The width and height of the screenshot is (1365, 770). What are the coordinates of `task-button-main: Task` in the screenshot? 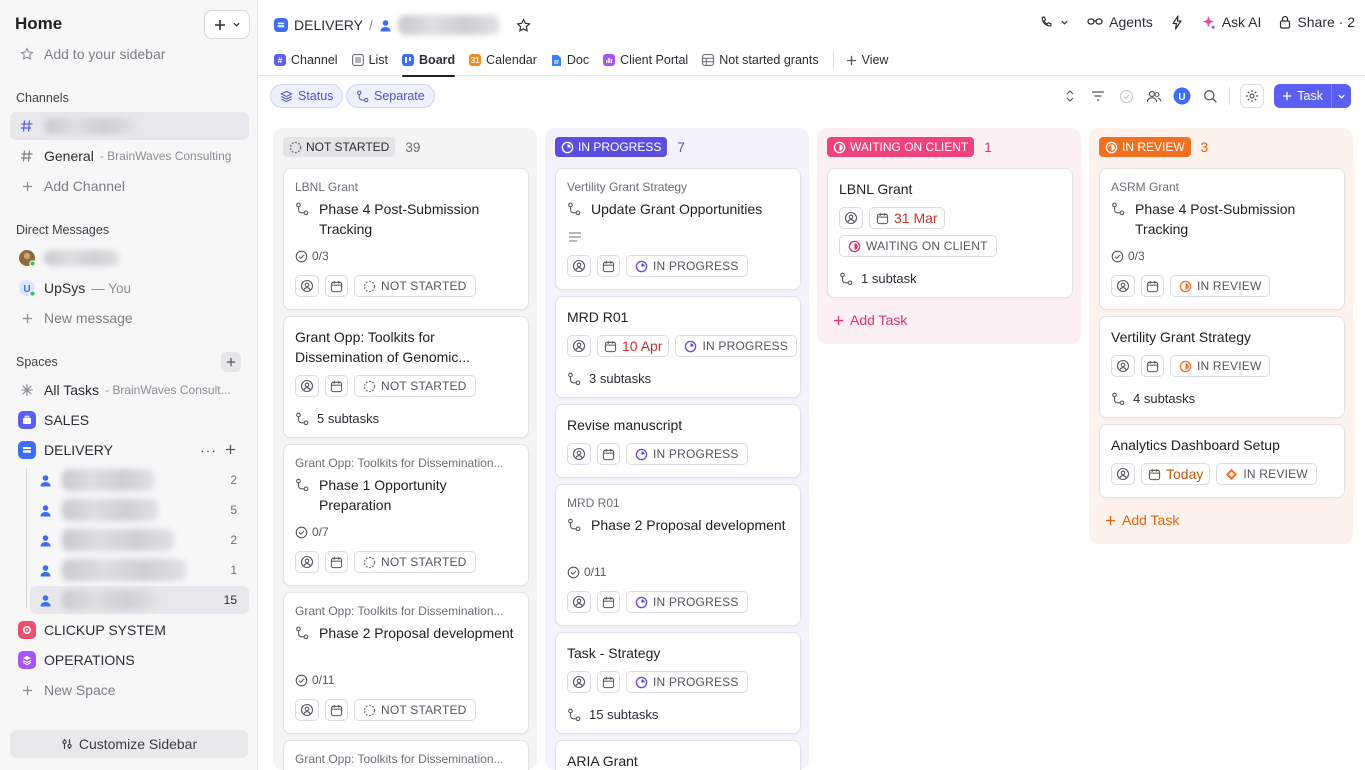 It's located at (1302, 96).